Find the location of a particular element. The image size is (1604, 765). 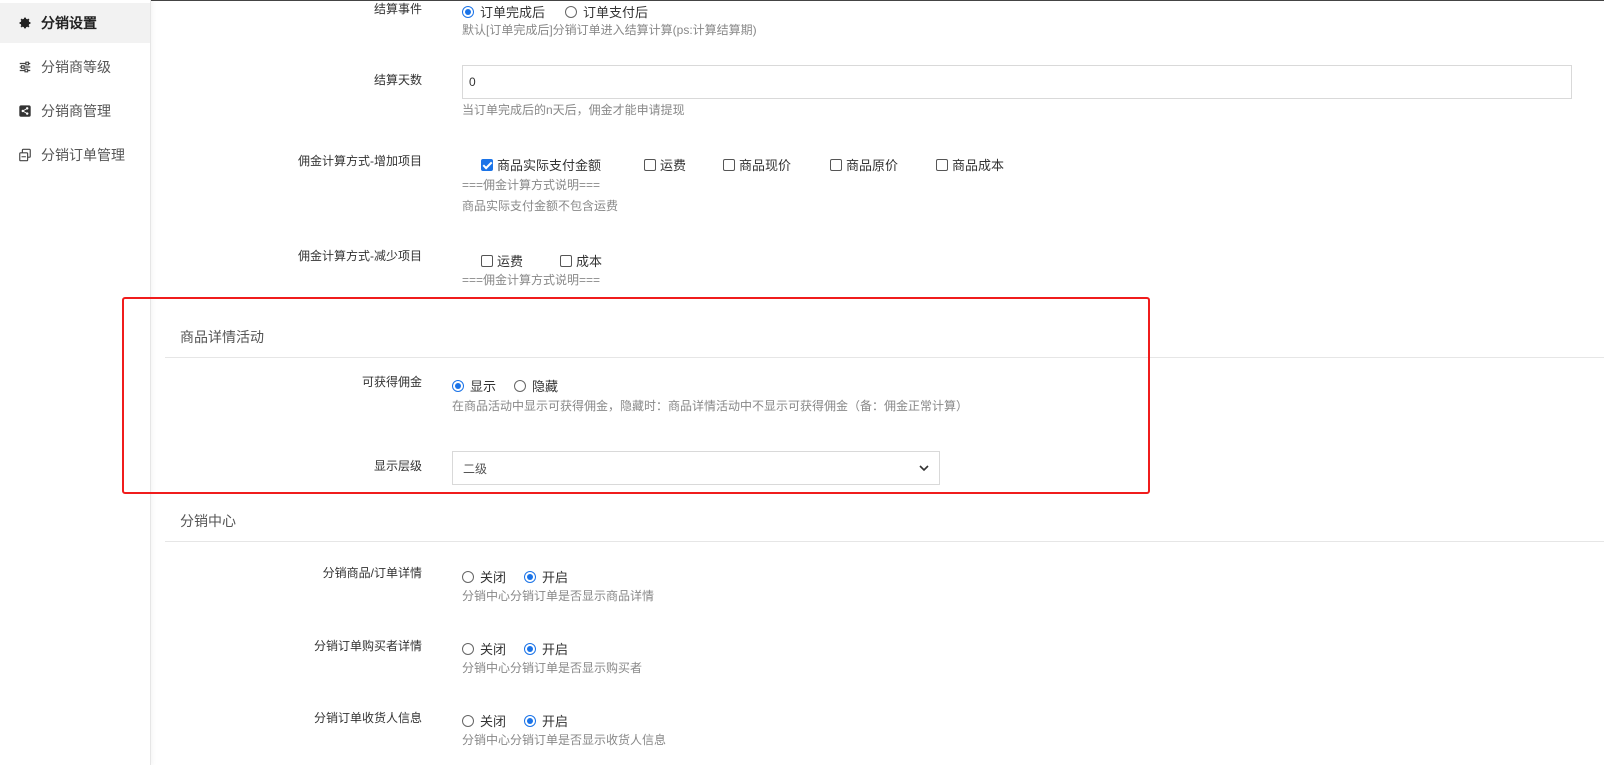

commission-sub-option-cost: 成本 is located at coordinates (581, 260).